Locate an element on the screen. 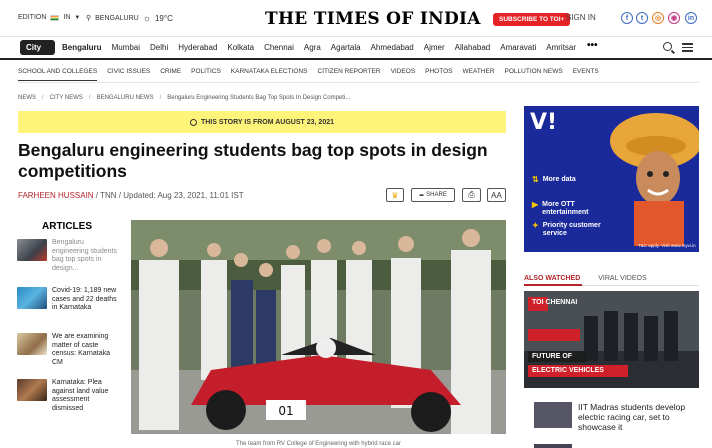 Image resolution: width=712 pixels, height=448 pixels. share-label: SHARE is located at coordinates (436, 195).